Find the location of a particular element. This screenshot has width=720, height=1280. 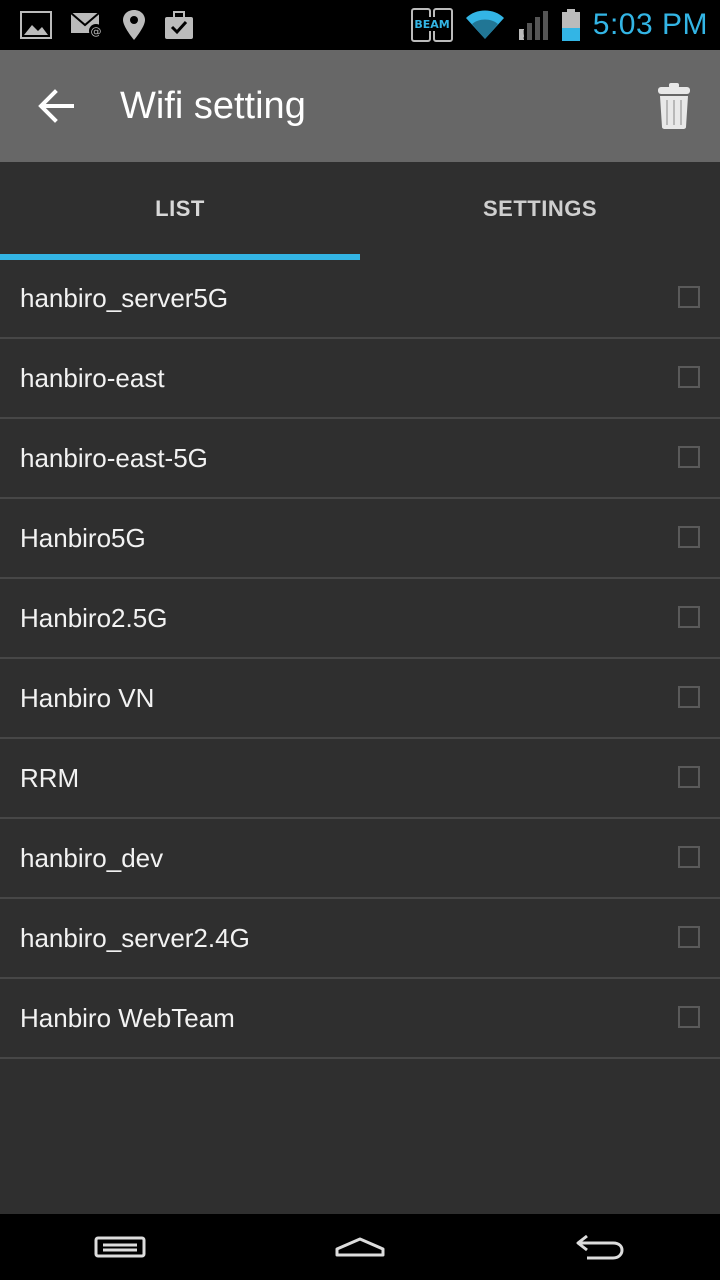

home-button is located at coordinates (360, 1247).